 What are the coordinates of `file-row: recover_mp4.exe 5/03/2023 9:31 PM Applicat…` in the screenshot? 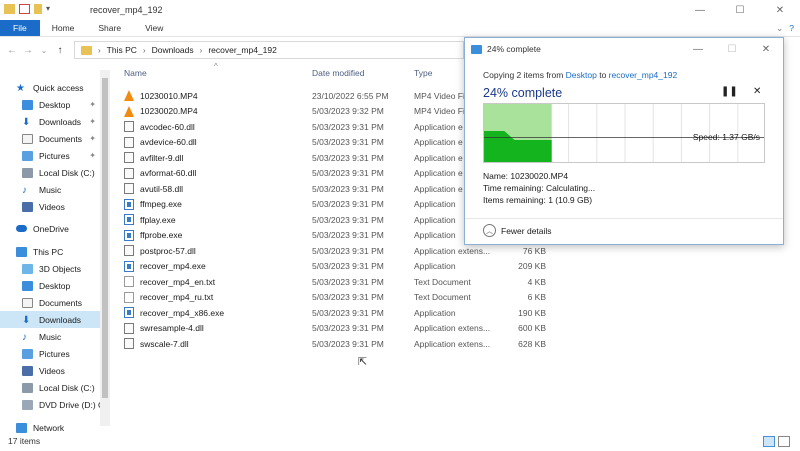 It's located at (339, 266).